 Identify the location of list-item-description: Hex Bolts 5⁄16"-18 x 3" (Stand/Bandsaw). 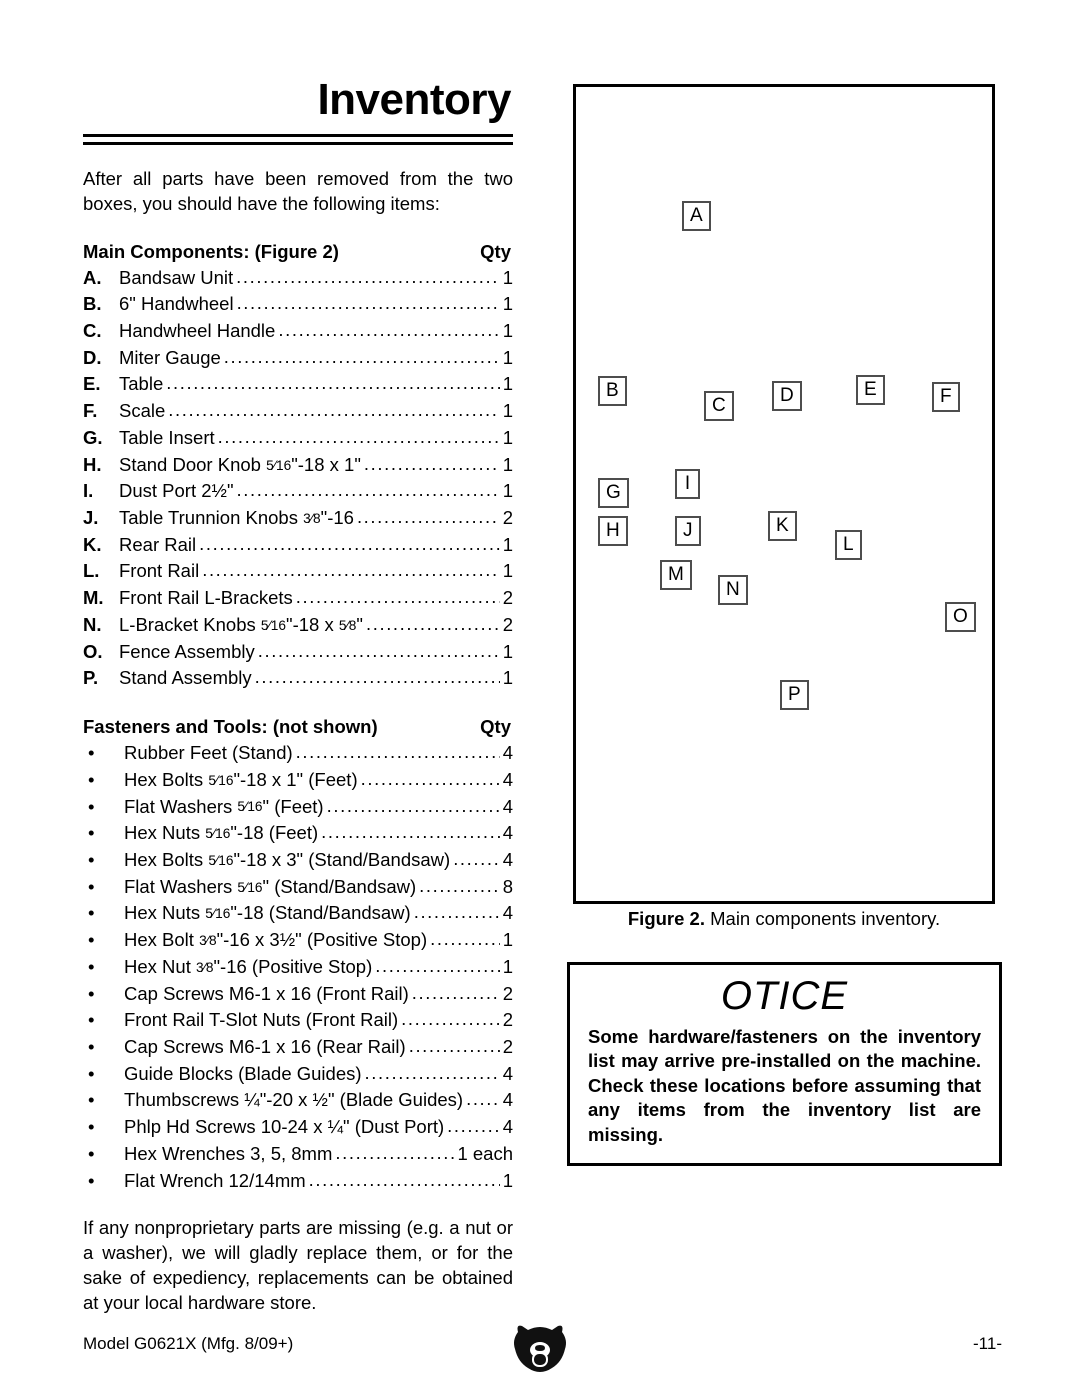
(287, 859).